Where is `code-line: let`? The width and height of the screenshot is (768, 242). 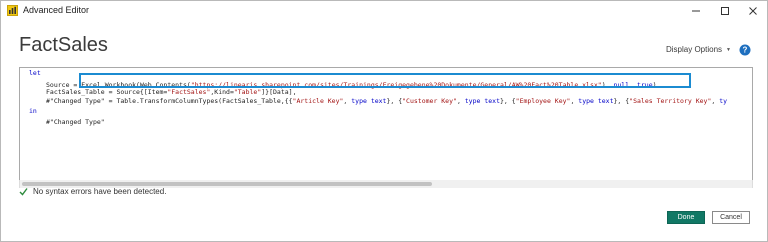
code-line: let is located at coordinates (35, 73).